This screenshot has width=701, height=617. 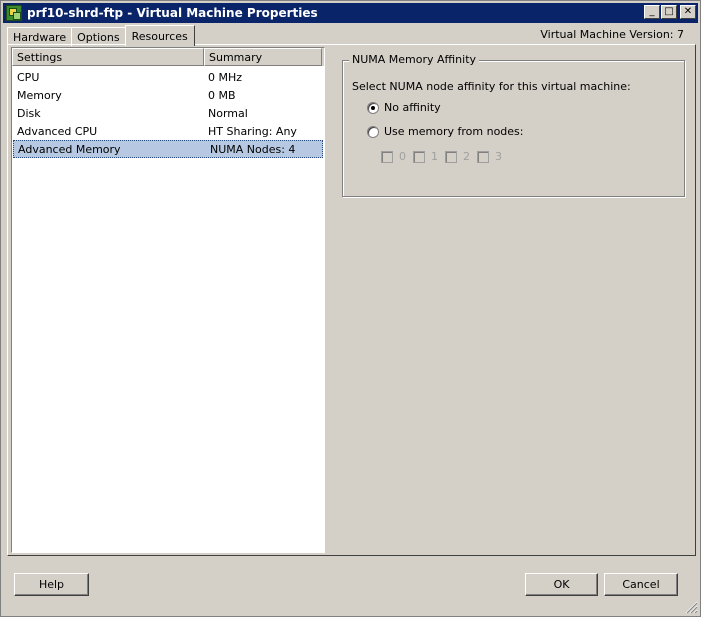 I want to click on use-nodes-option: Use memory from nodes:, so click(x=445, y=131).